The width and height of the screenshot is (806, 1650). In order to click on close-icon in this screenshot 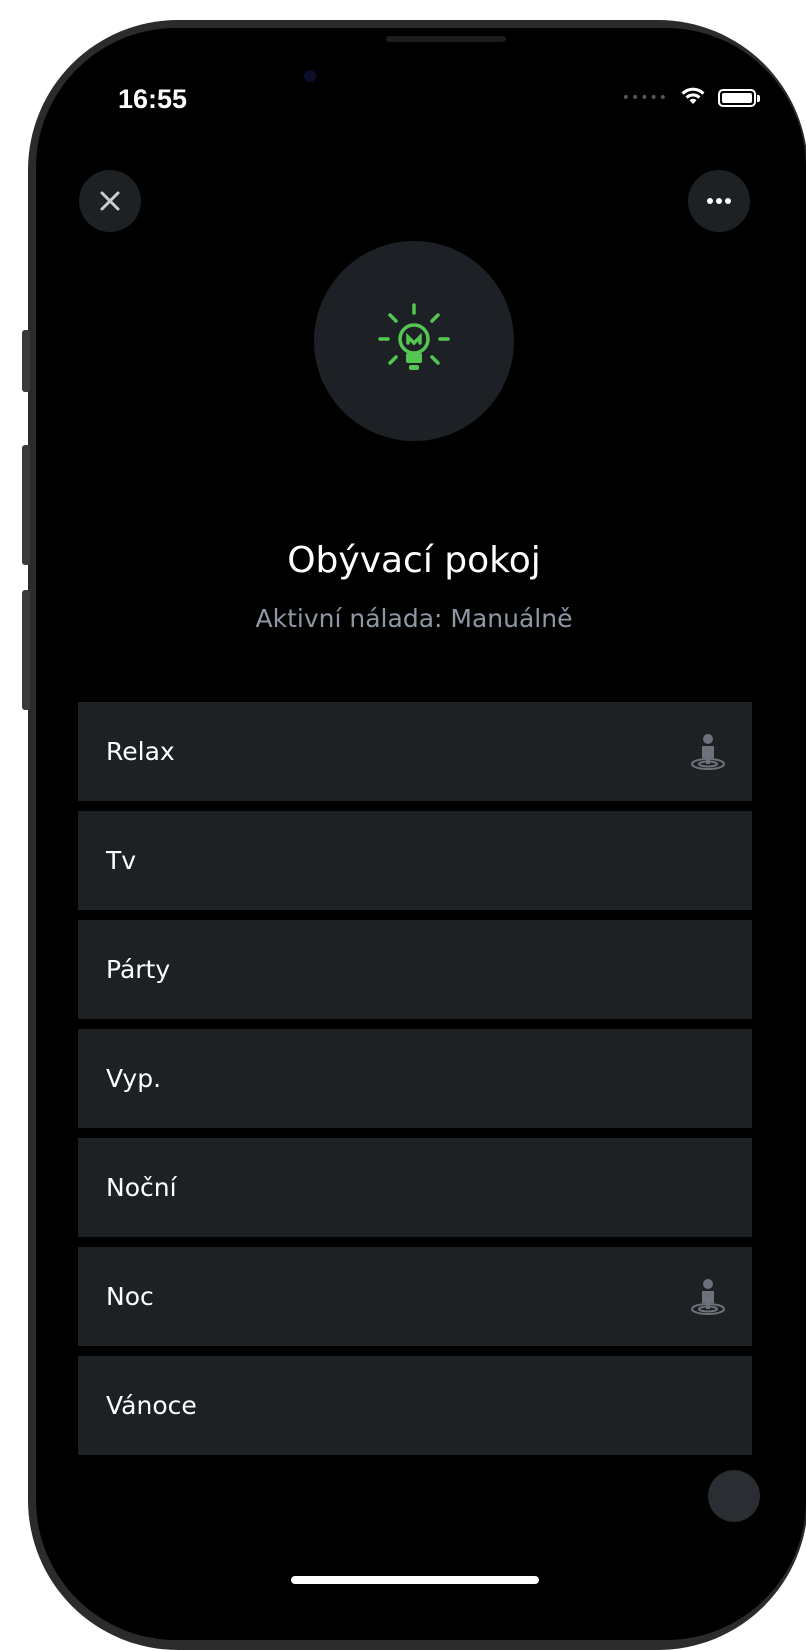, I will do `click(110, 201)`.